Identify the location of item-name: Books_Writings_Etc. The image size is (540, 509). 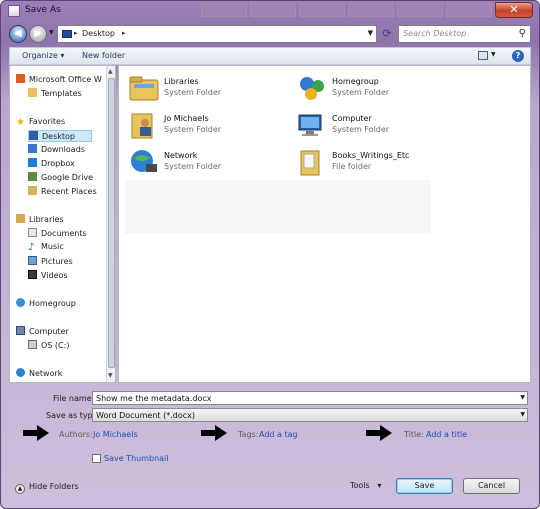
(371, 155).